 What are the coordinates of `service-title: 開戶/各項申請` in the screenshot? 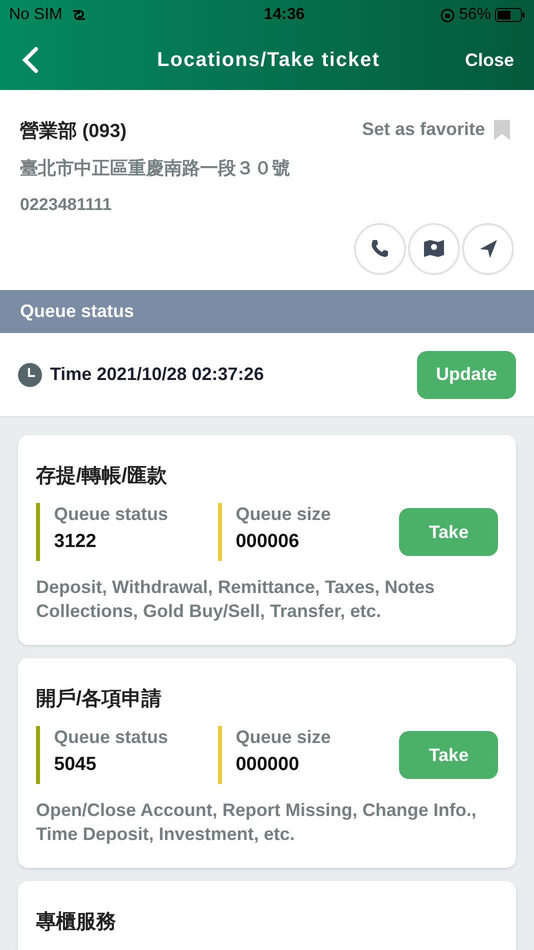 It's located at (99, 699).